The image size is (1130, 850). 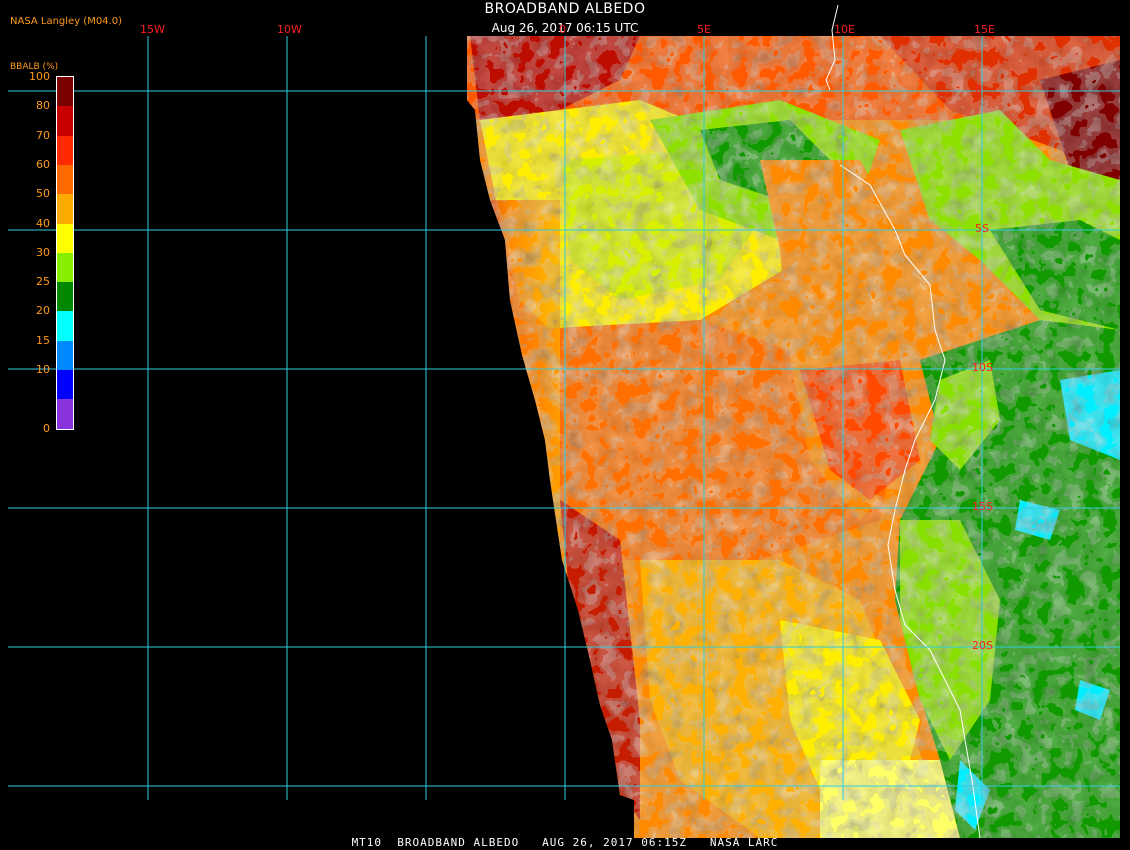 What do you see at coordinates (65, 253) in the screenshot?
I see `colorbar-border` at bounding box center [65, 253].